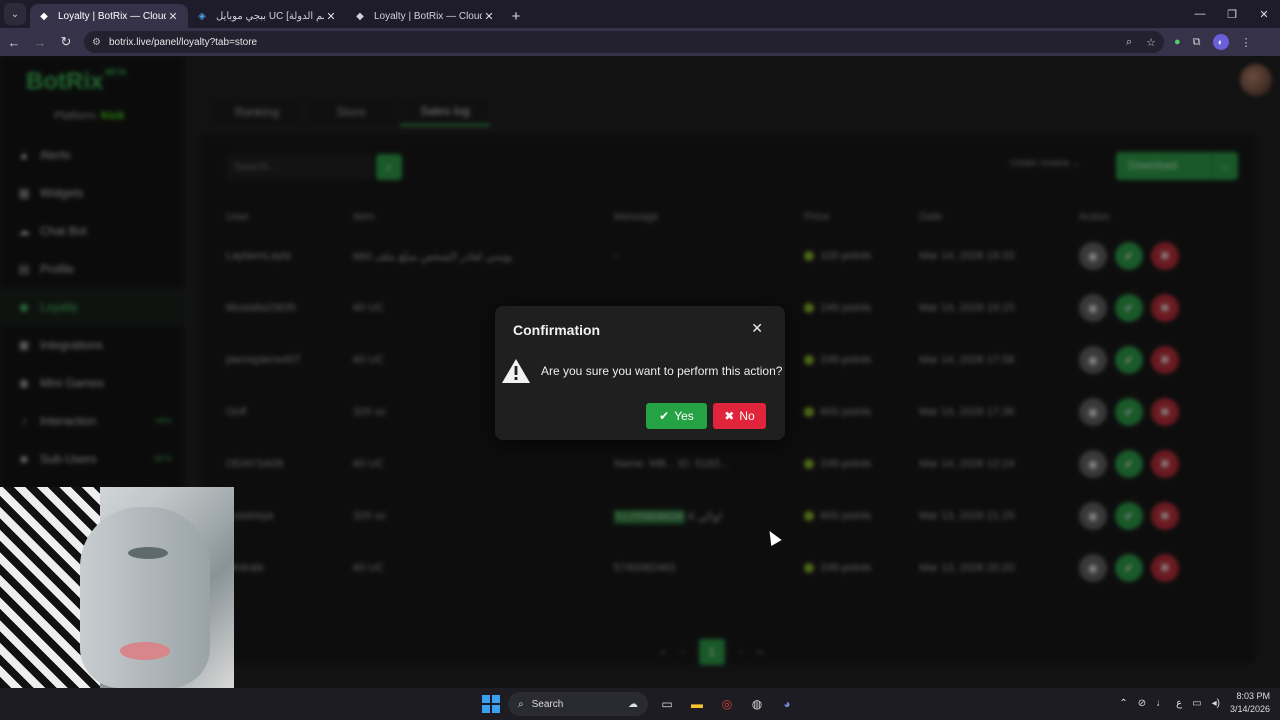  I want to click on sidebar-item-widgets: ▦ Widgets, so click(92, 193).